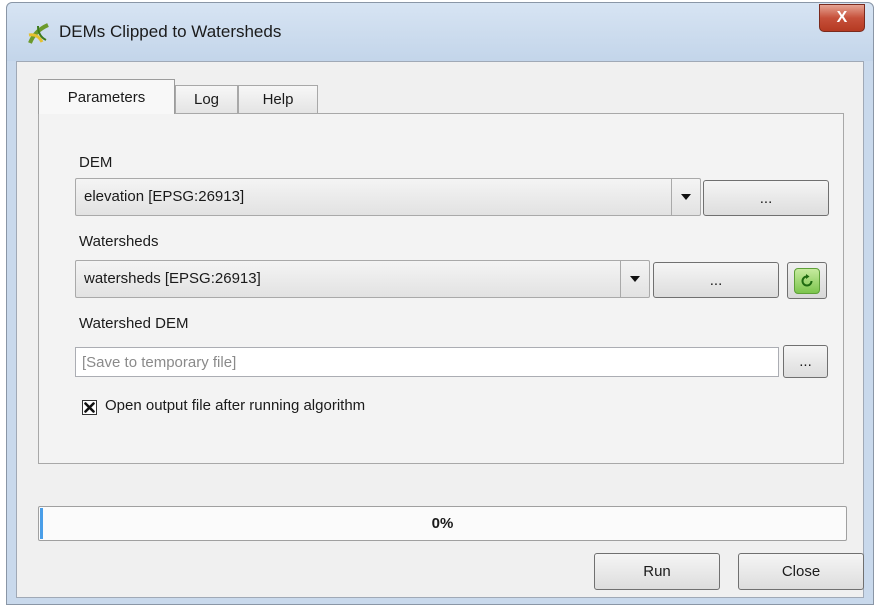  I want to click on close-button-label: Close, so click(801, 571).